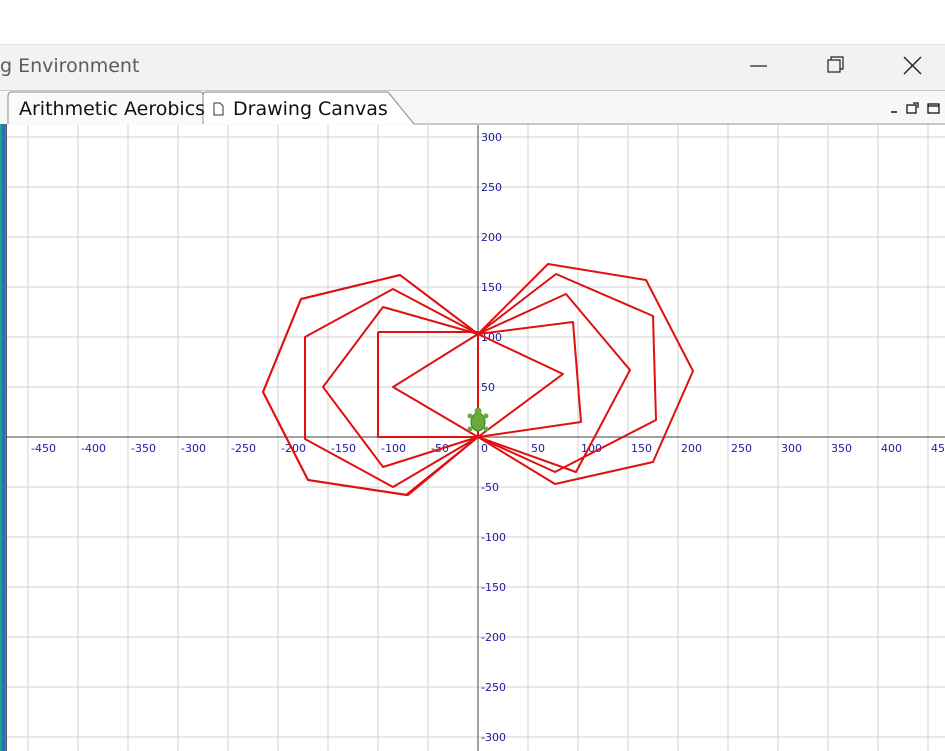 The height and width of the screenshot is (751, 945). Describe the element at coordinates (218, 109) in the screenshot. I see `document-icon` at that location.